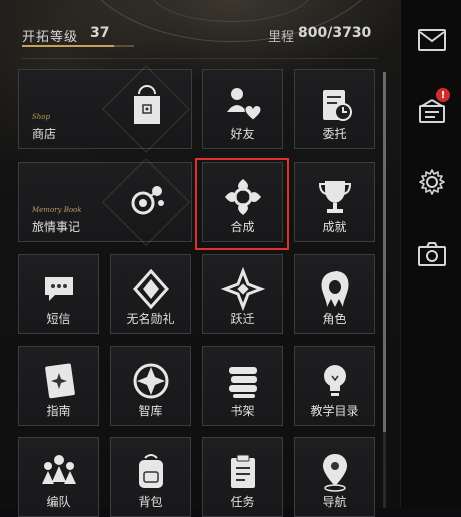  What do you see at coordinates (59, 381) in the screenshot?
I see `guide-icon` at bounding box center [59, 381].